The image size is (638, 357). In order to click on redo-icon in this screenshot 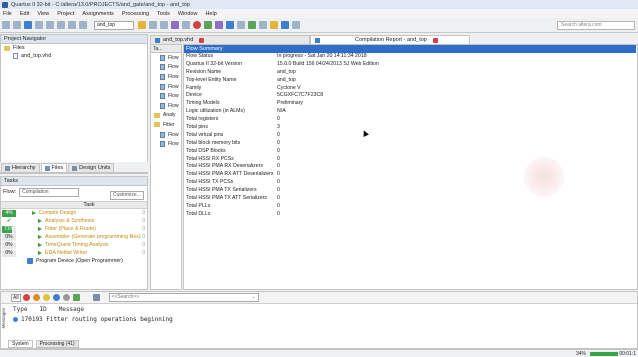, I will do `click(83, 25)`.